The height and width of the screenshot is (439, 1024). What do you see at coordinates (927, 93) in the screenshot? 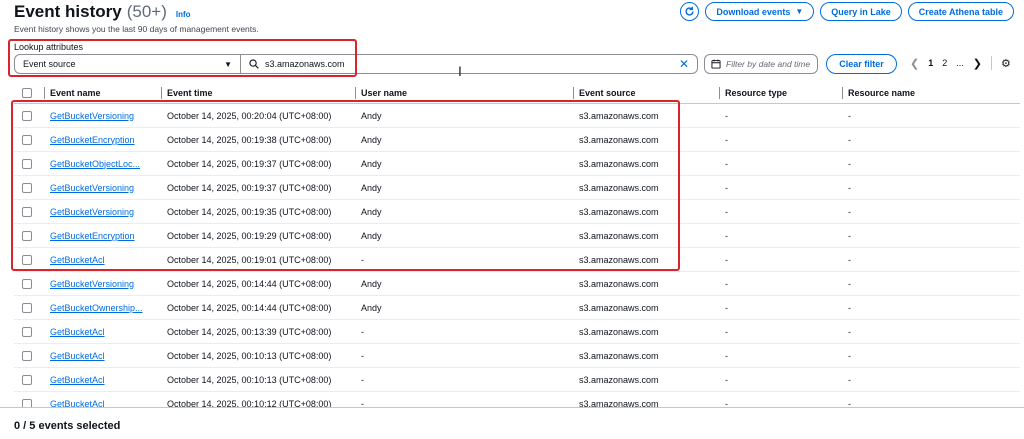
I see `column-header-resource-name: Resource name` at bounding box center [927, 93].